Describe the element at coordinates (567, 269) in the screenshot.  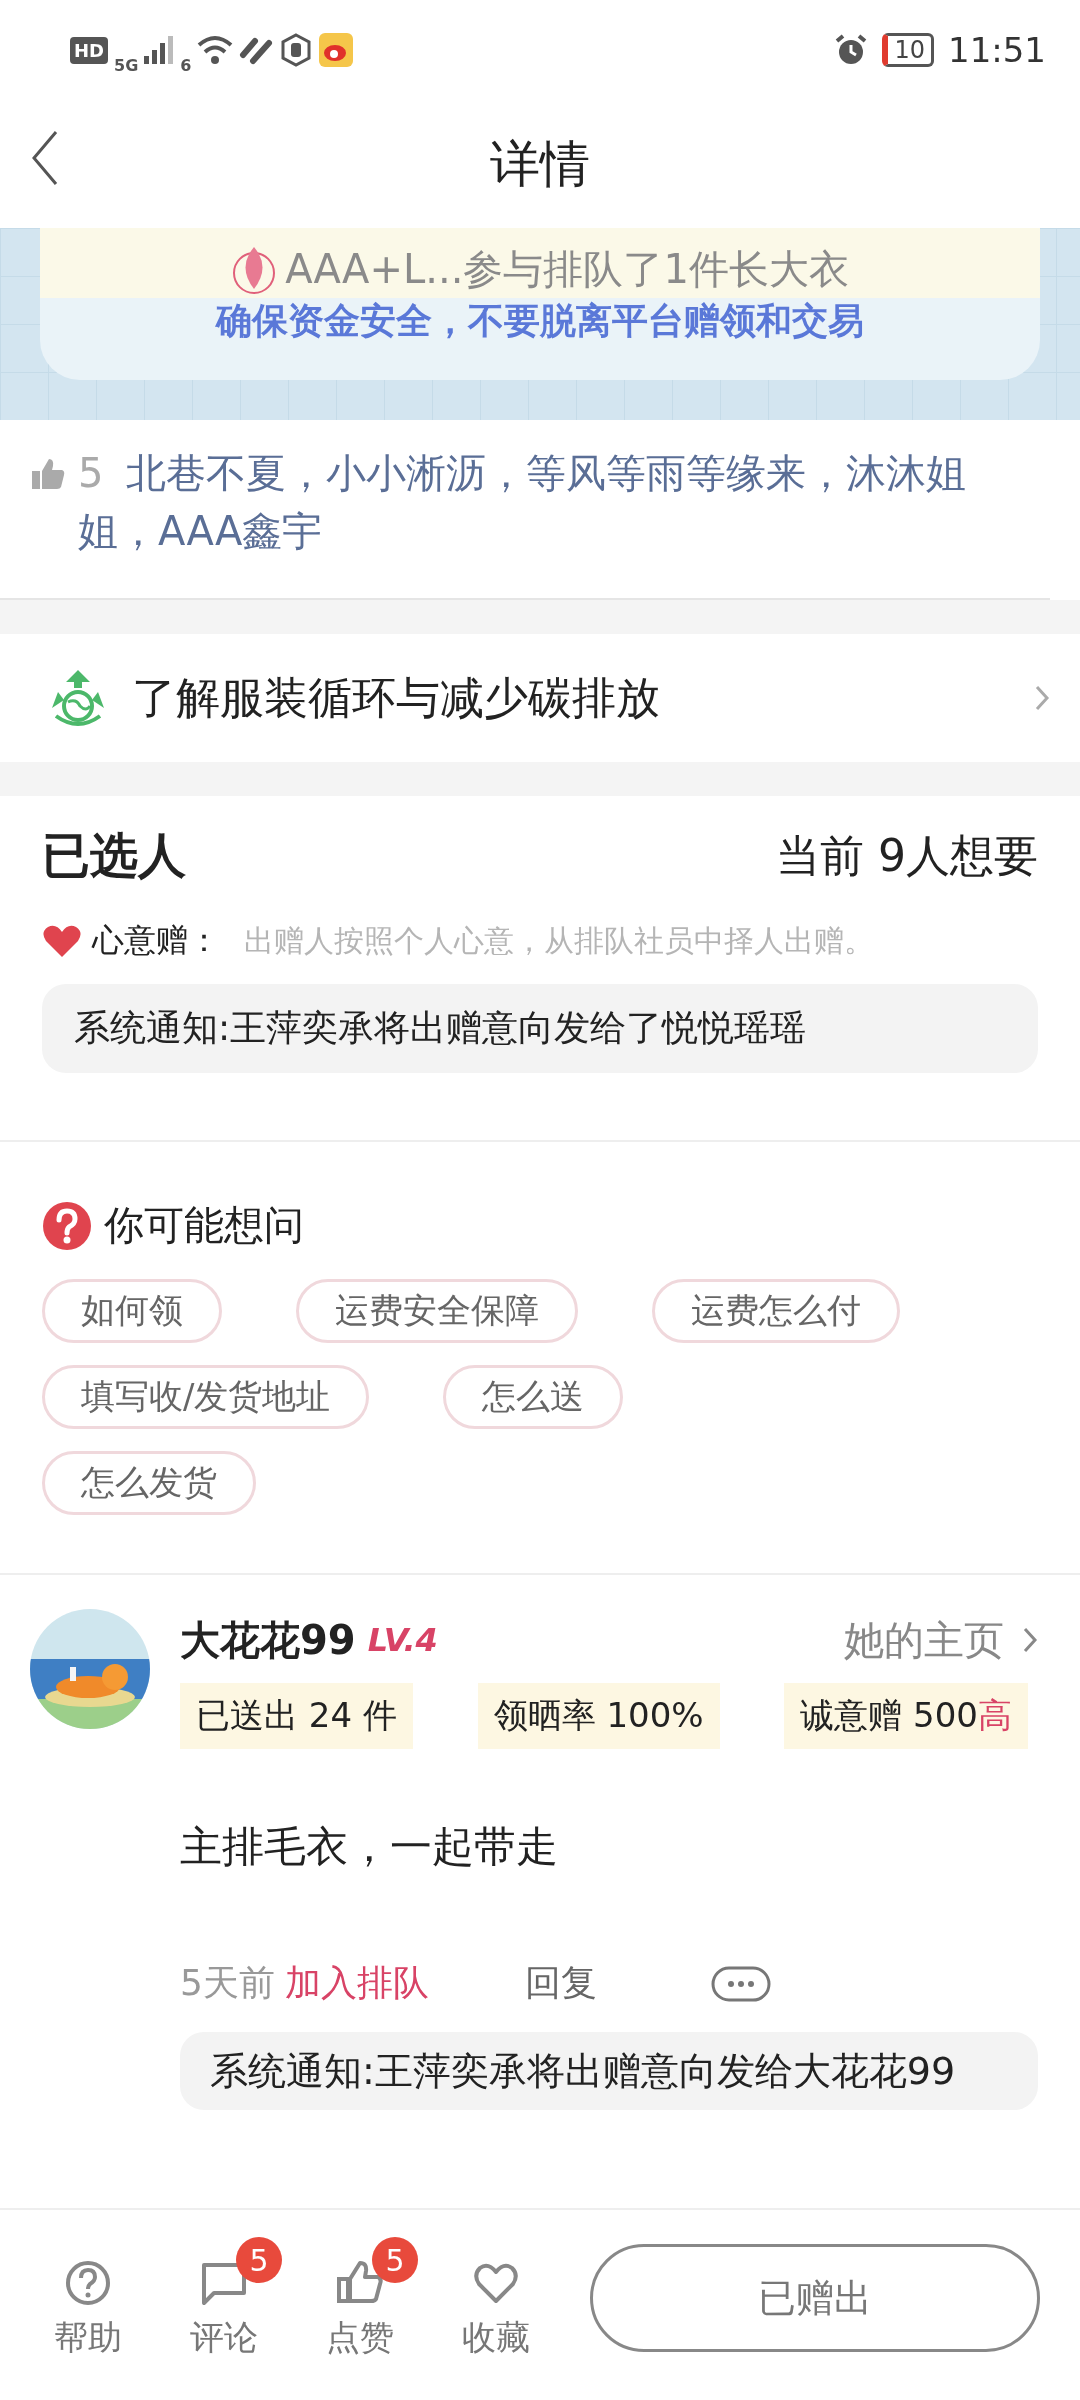
I see `toast-text: AAA+L...参与排队了1件长大衣` at that location.